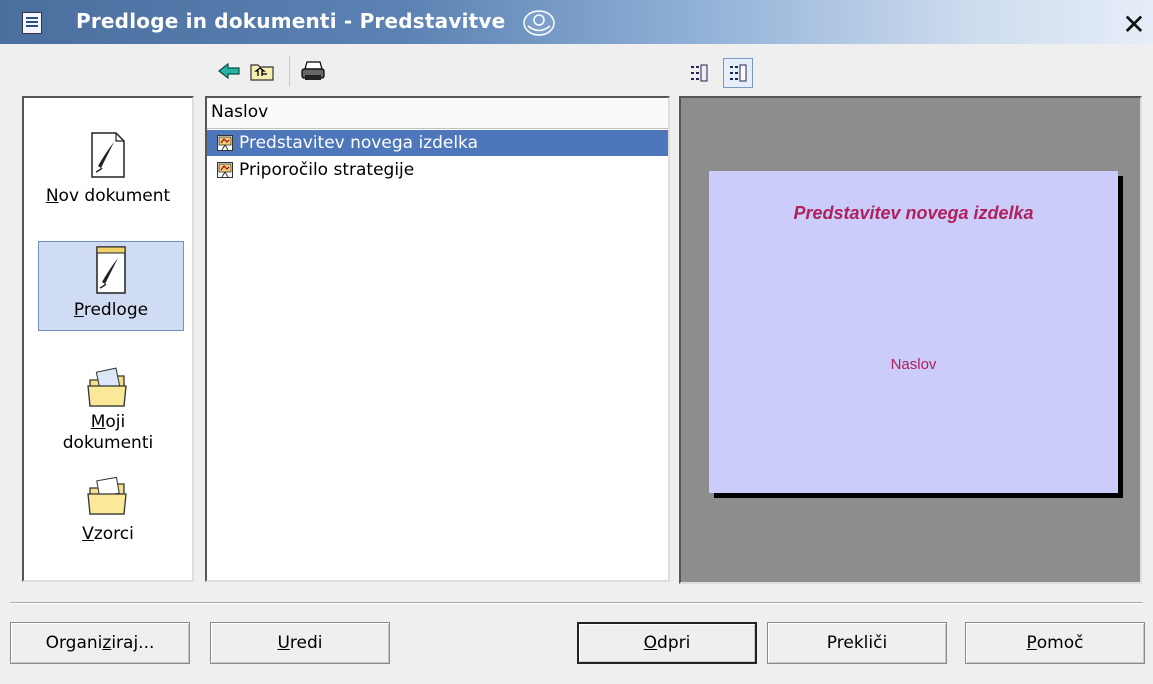 This screenshot has width=1153, height=684. Describe the element at coordinates (229, 71) in the screenshot. I see `back-arrow-icon` at that location.